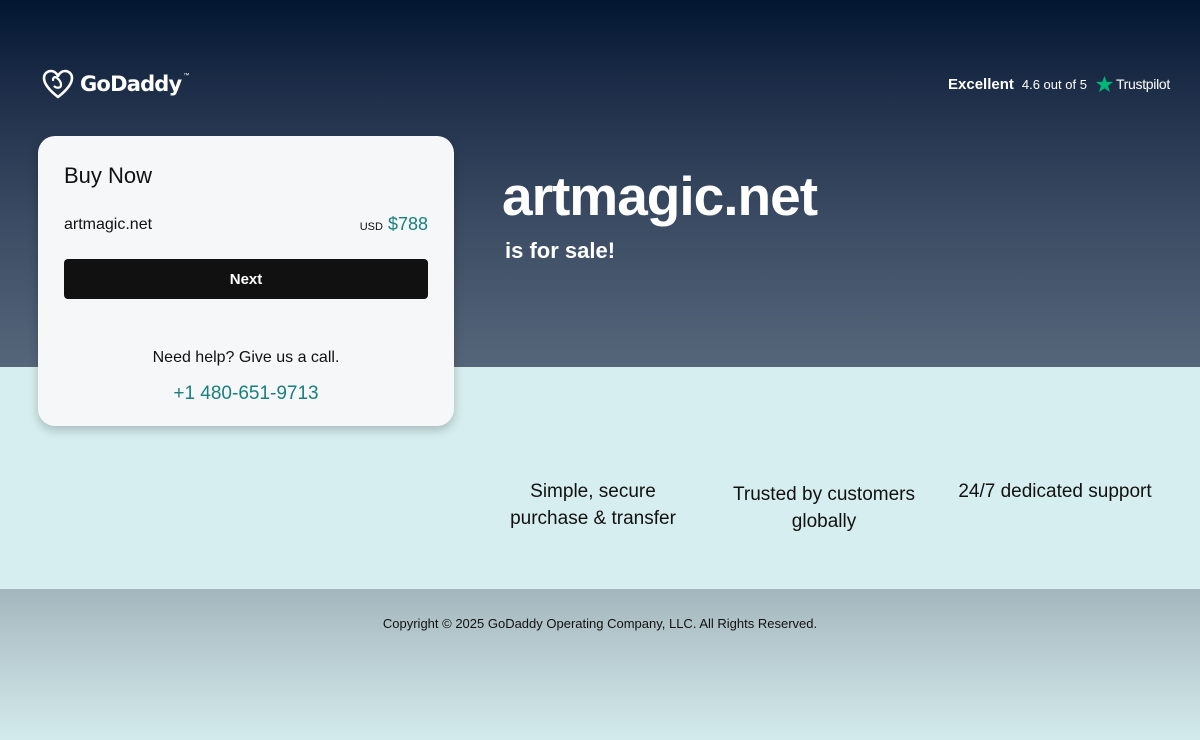 This screenshot has width=1200, height=740. I want to click on card-title: Buy Now, so click(108, 175).